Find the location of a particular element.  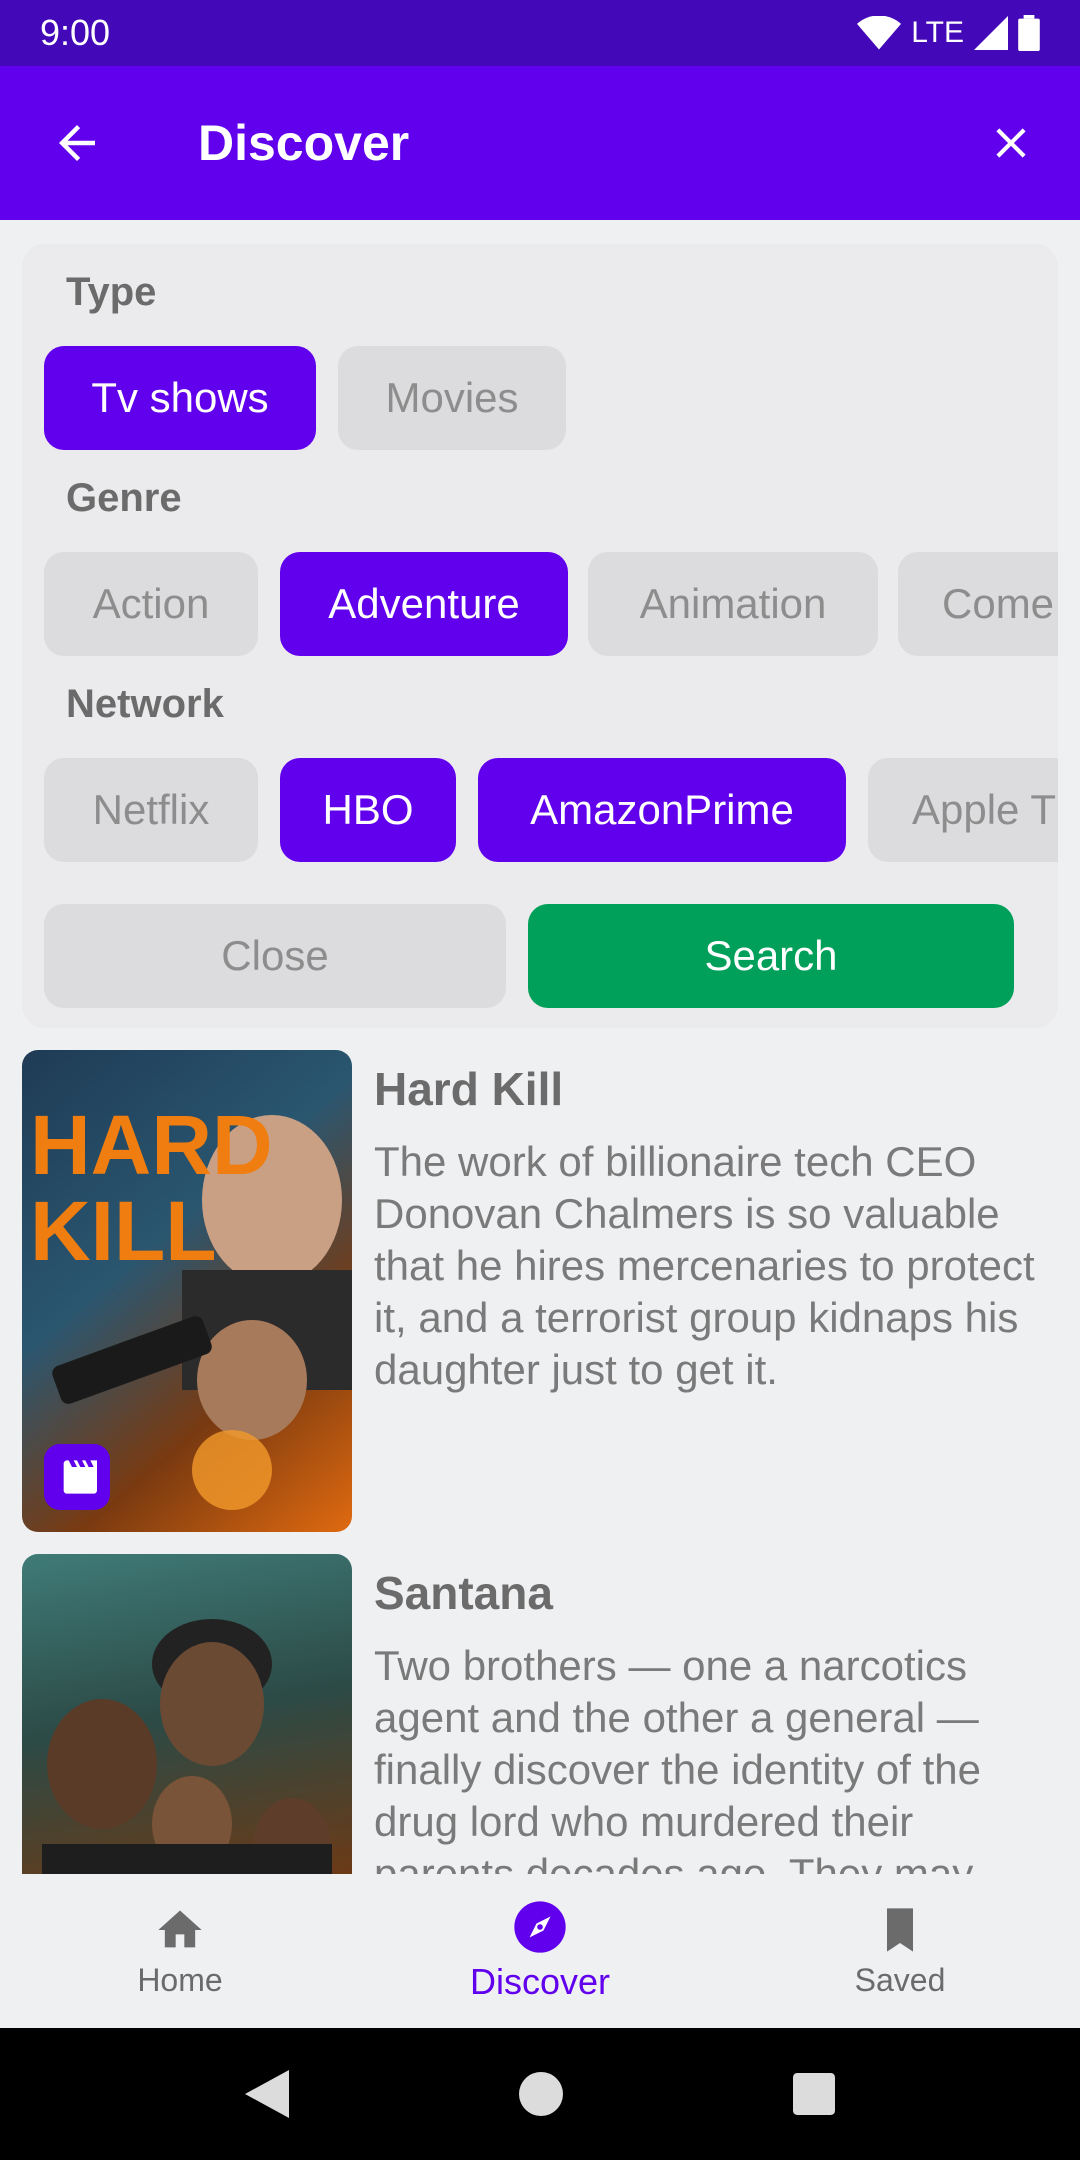

result-title: Hard Kill is located at coordinates (469, 1089).